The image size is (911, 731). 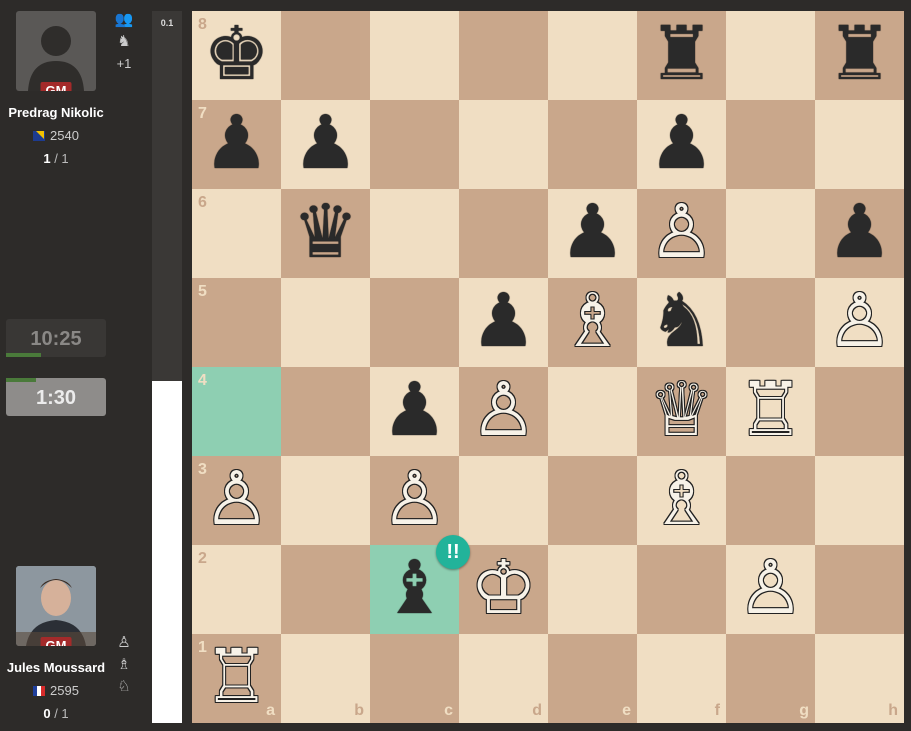 What do you see at coordinates (503, 589) in the screenshot?
I see `white-king-d2: ♔` at bounding box center [503, 589].